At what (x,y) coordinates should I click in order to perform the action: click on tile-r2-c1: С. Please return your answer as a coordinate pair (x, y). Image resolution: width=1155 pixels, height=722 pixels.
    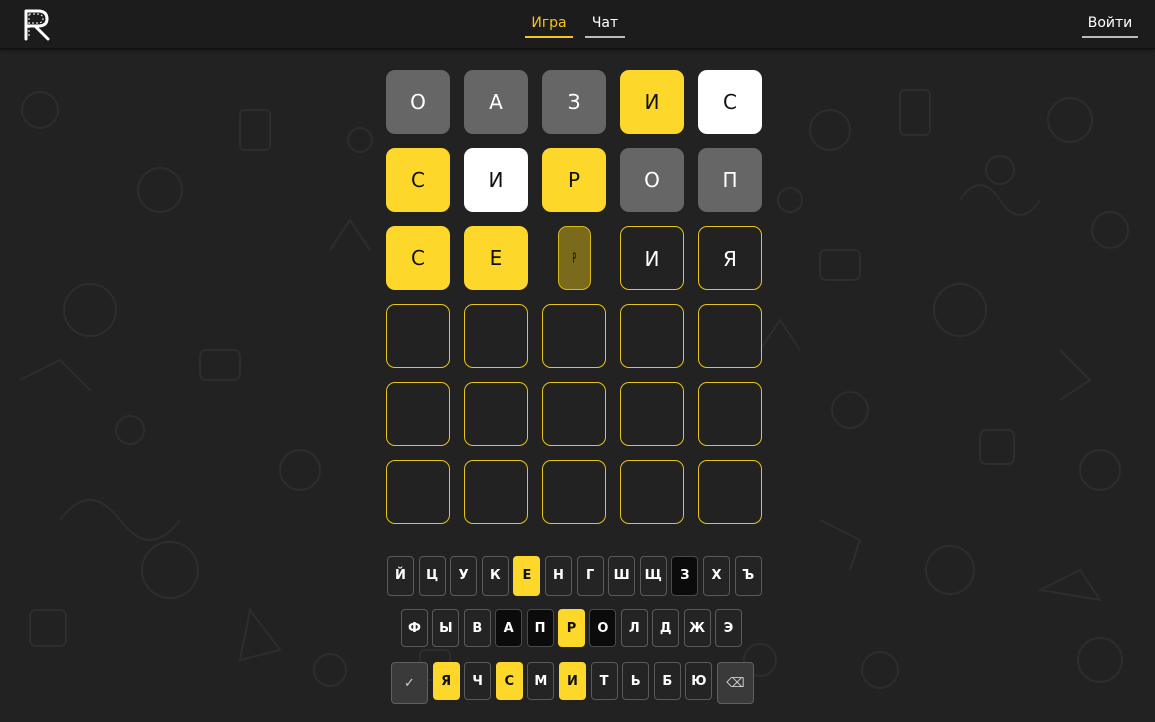
    Looking at the image, I should click on (418, 180).